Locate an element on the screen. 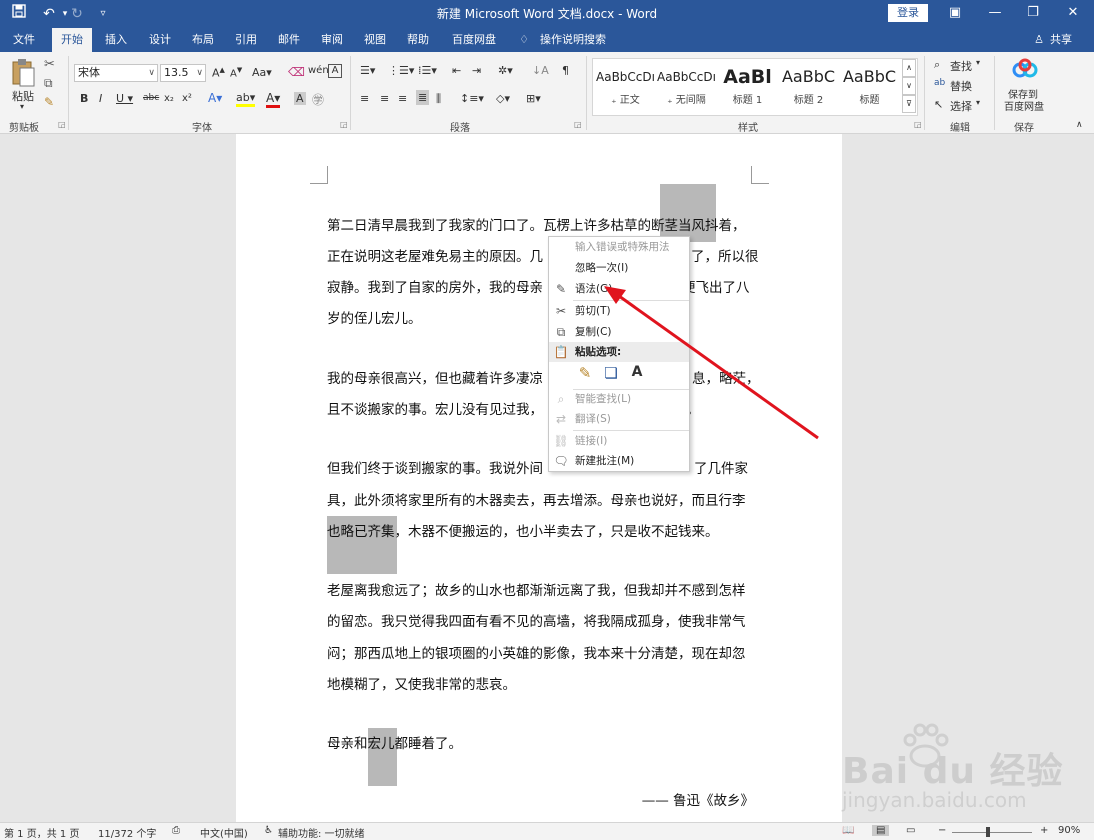 Image resolution: width=1094 pixels, height=840 pixels. tab-baidu-pan: 百度网盘 is located at coordinates (474, 40).